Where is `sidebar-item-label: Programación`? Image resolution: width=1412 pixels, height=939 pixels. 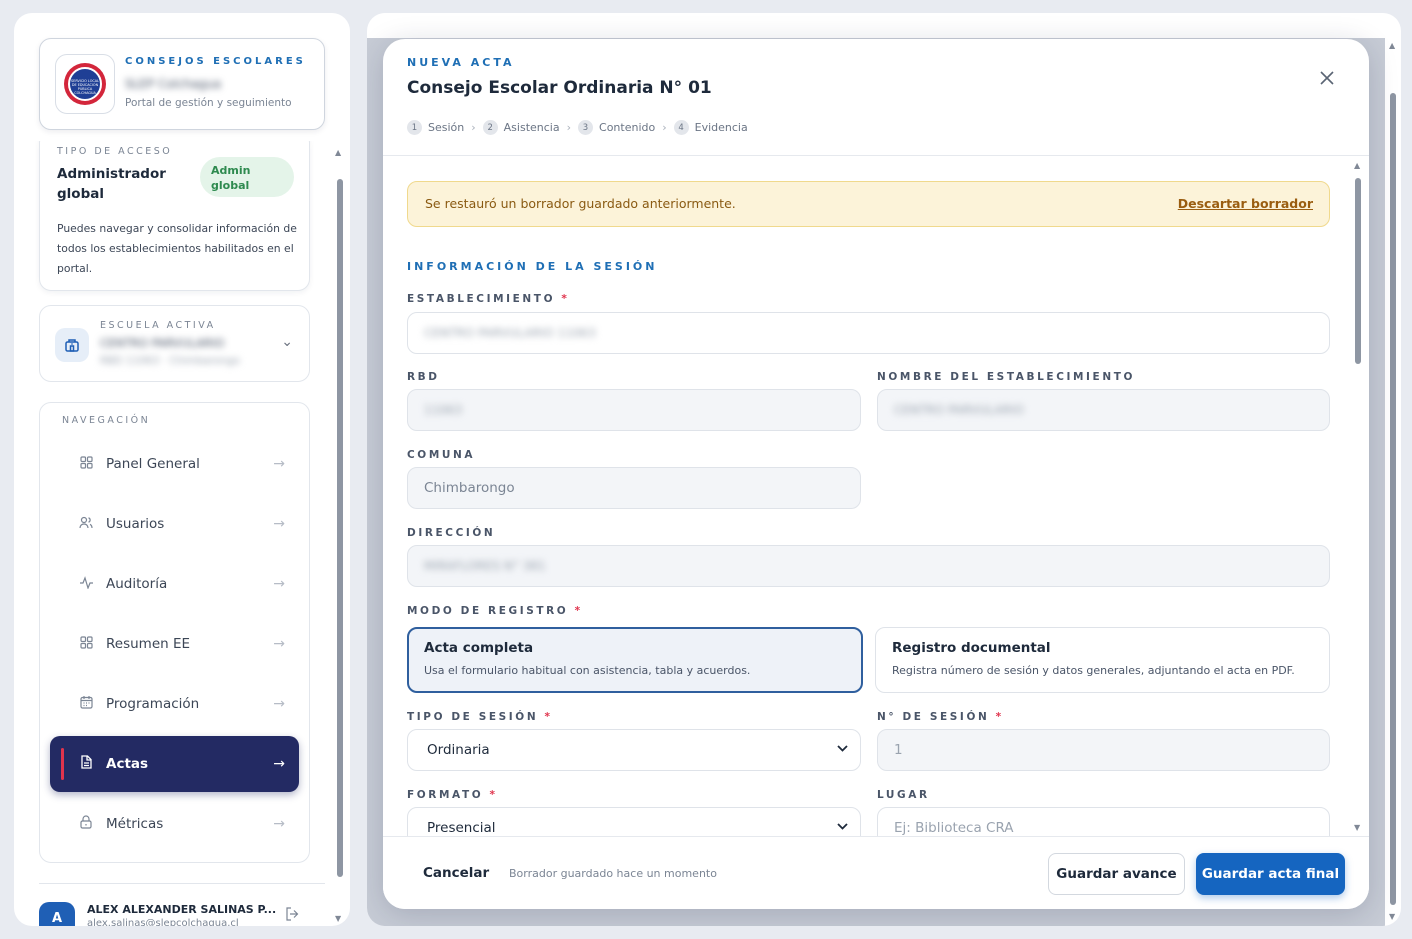 sidebar-item-label: Programación is located at coordinates (153, 704).